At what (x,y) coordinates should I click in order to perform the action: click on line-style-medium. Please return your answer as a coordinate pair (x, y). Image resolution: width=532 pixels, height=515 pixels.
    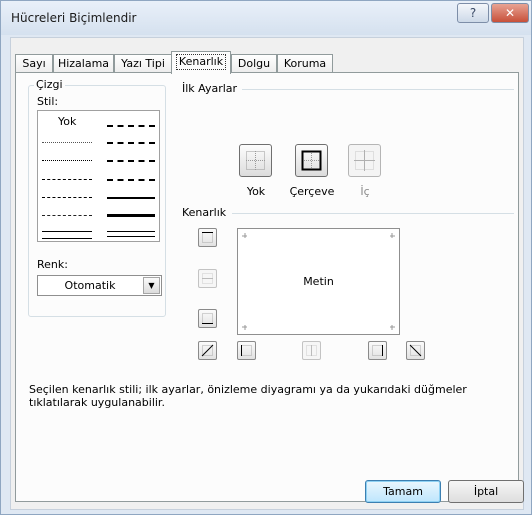
    Looking at the image, I should click on (131, 198).